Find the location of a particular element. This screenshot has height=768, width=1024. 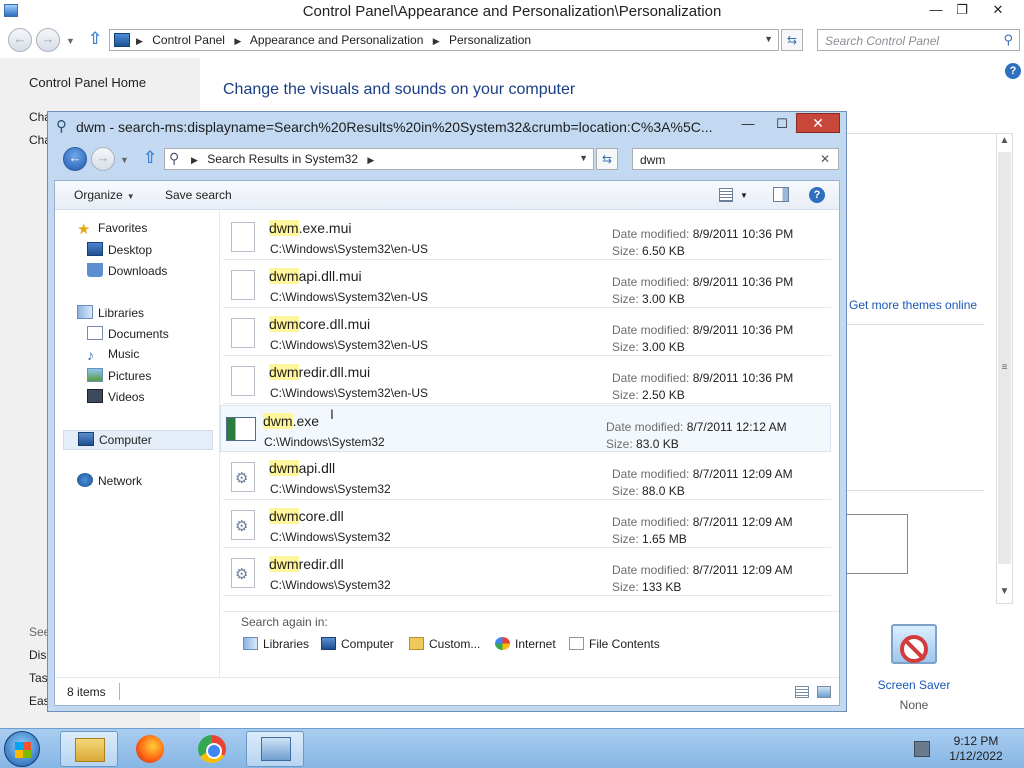

get-more-themes-link: Get more themes online is located at coordinates (913, 305).